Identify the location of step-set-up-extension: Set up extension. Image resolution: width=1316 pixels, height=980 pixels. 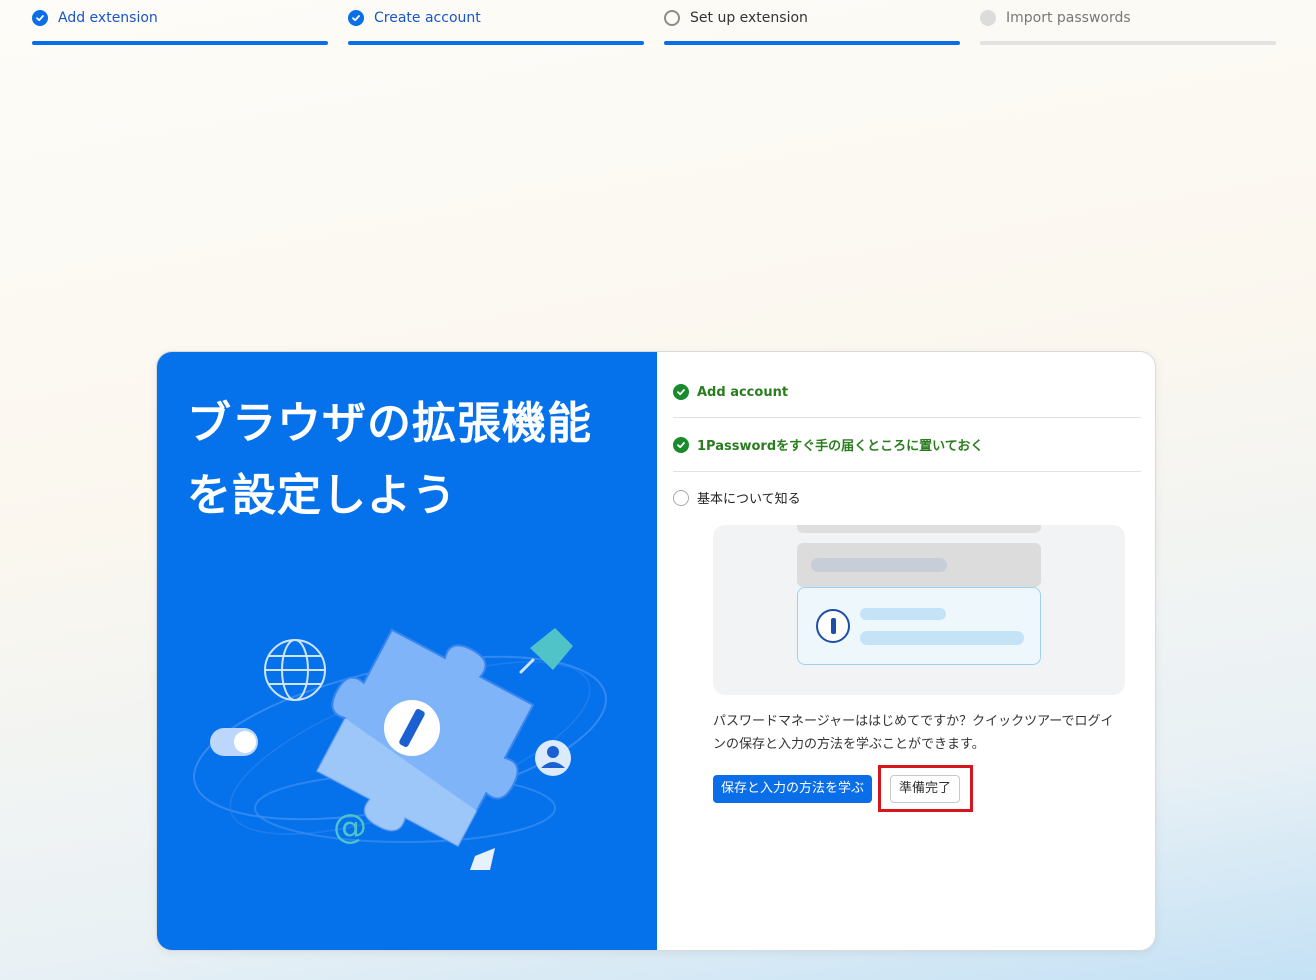
(812, 24).